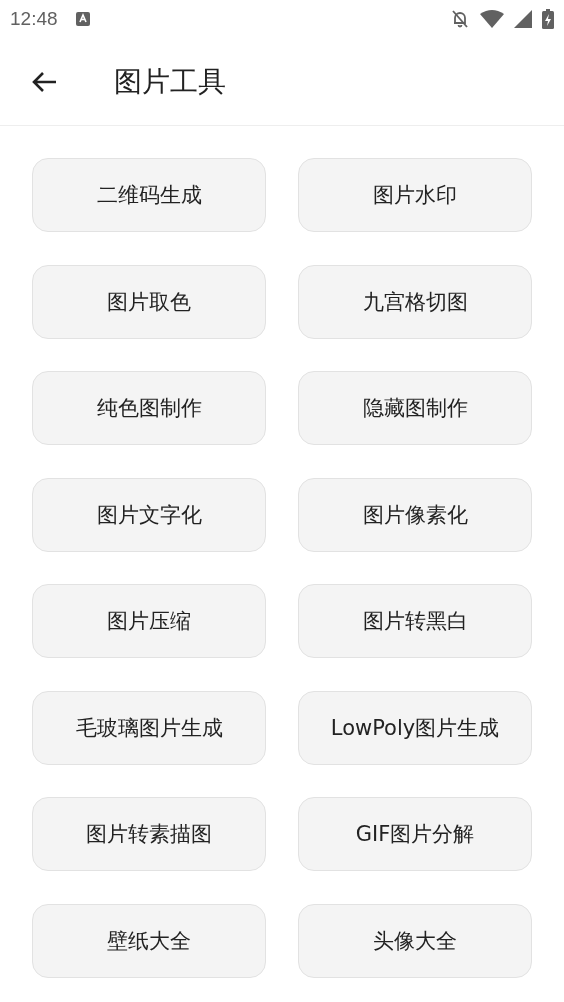 This screenshot has width=564, height=1002. I want to click on tool-button: GIF图片分解, so click(415, 834).